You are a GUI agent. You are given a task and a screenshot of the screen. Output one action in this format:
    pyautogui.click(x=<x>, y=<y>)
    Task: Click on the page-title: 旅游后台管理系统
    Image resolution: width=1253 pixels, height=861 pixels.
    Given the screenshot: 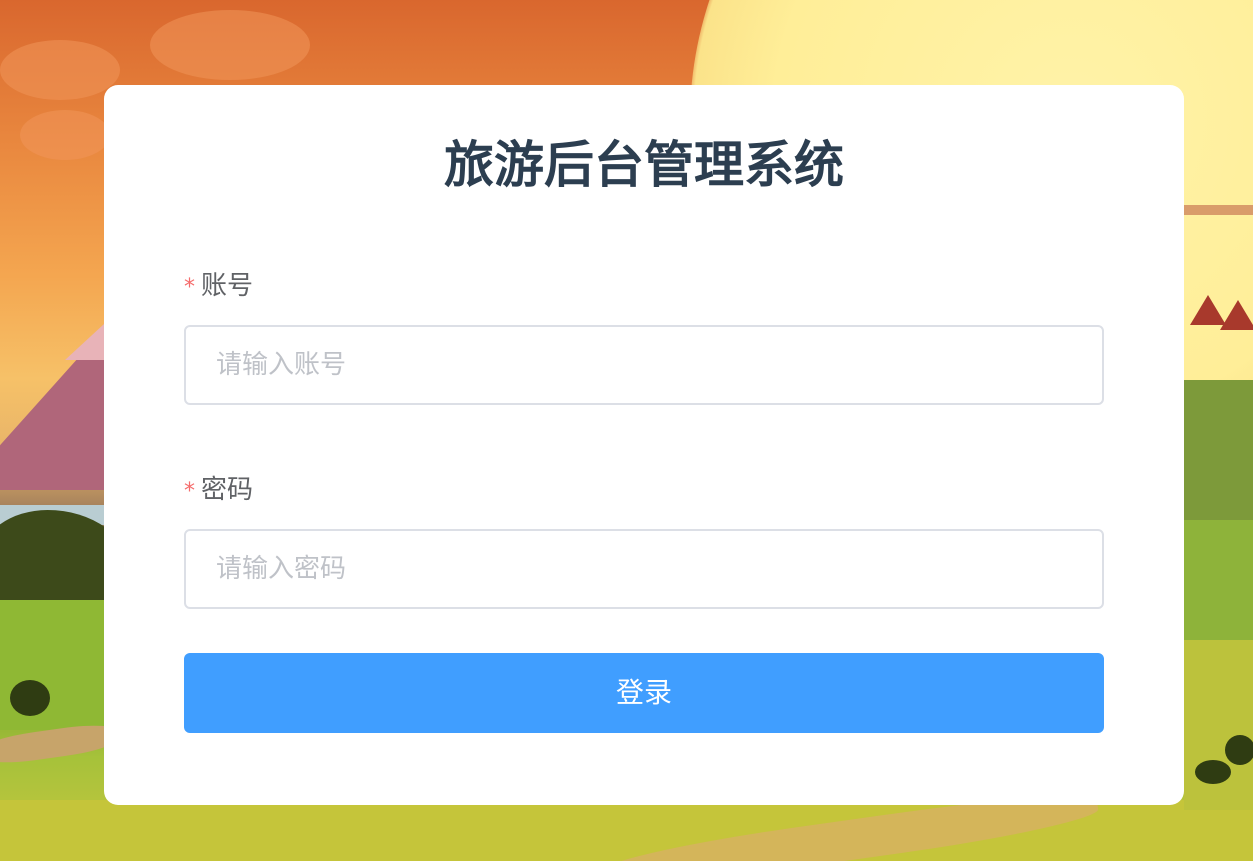 What is the action you would take?
    pyautogui.click(x=644, y=165)
    